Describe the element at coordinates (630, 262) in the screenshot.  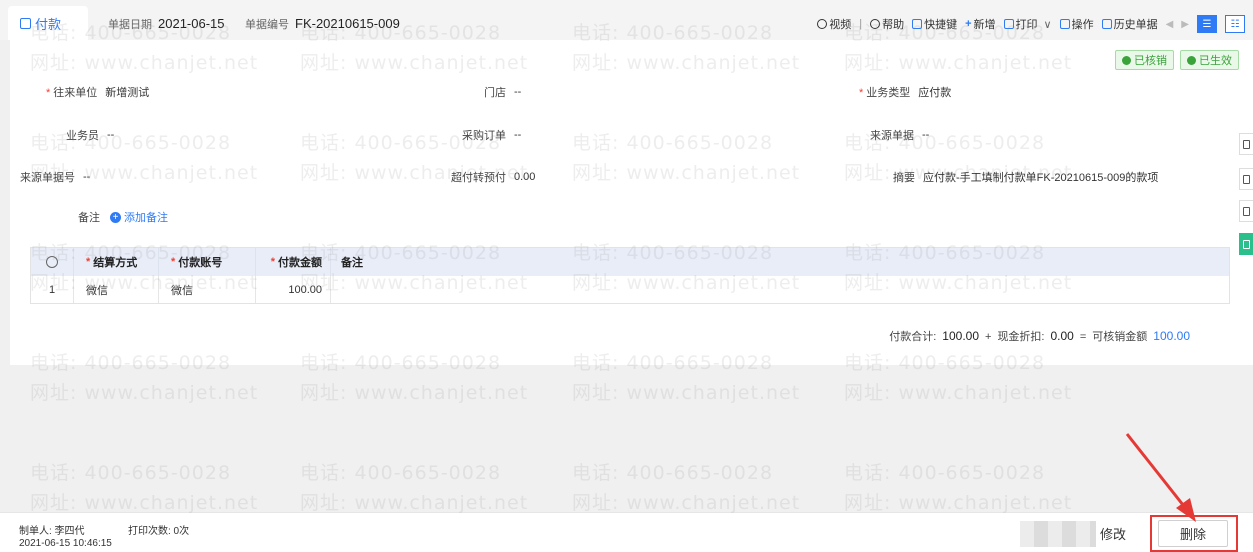
I see `table-header: * 结算方式 * 付款账号 * 付款金额 备注` at that location.